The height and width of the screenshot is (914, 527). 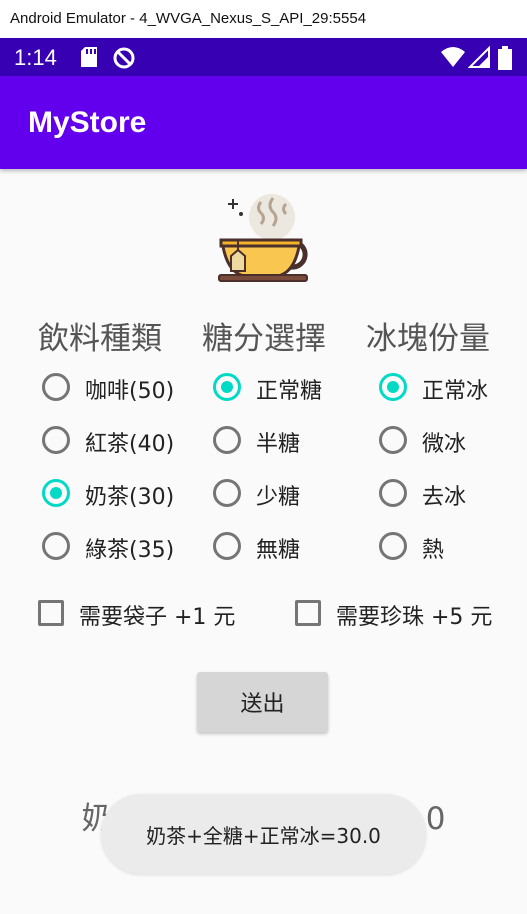 I want to click on drink-type-header: 飲料種類, so click(x=100, y=339).